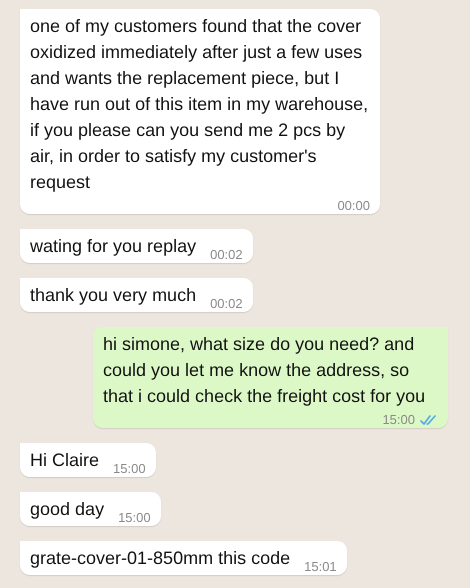  I want to click on message-text: thank you very much, so click(113, 295).